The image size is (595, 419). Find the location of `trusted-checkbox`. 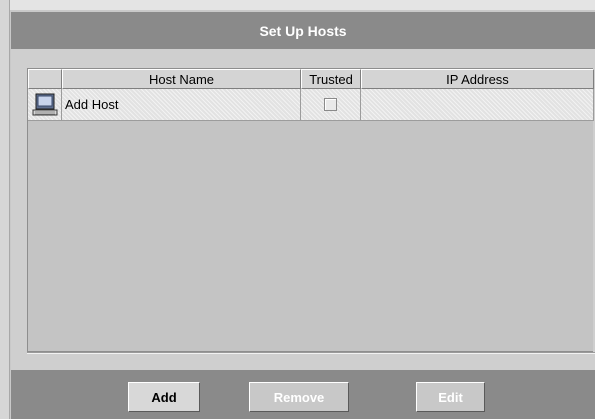

trusted-checkbox is located at coordinates (330, 104).